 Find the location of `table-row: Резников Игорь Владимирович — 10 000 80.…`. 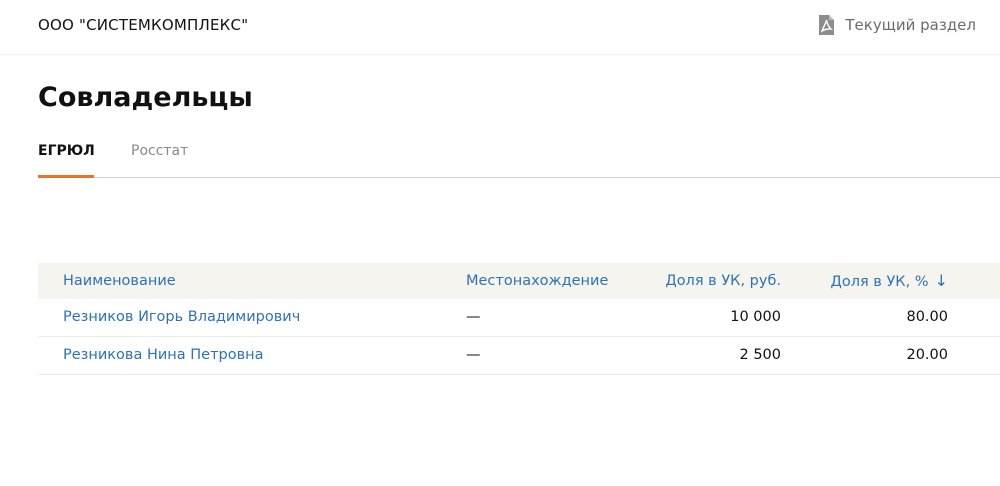

table-row: Резников Игорь Владимирович — 10 000 80.… is located at coordinates (519, 318).